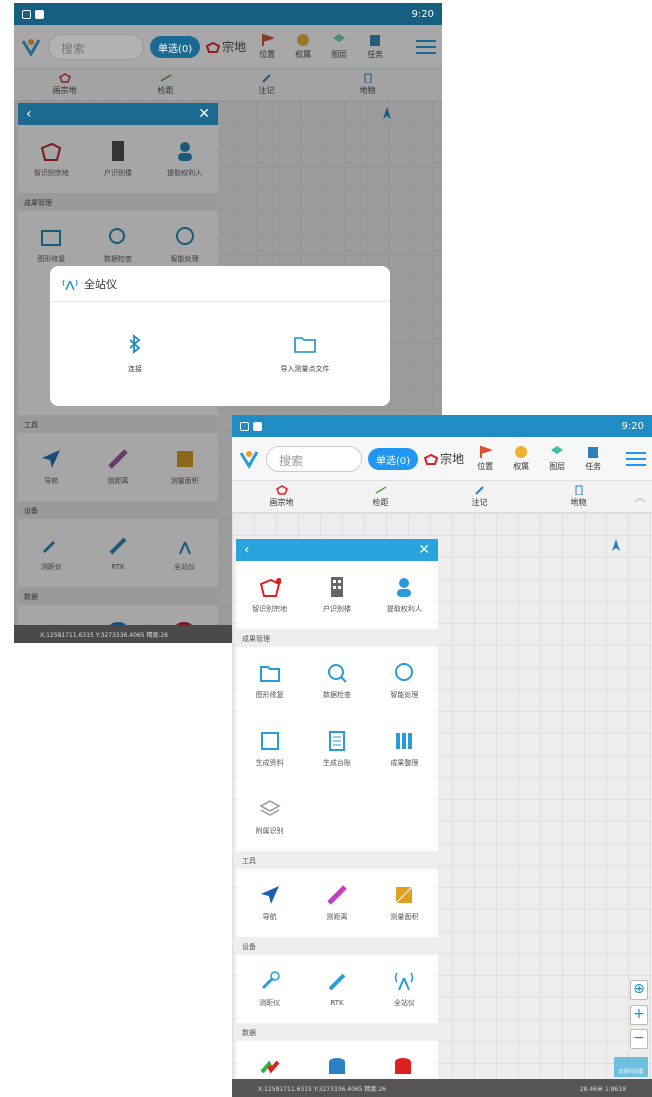  What do you see at coordinates (578, 490) in the screenshot?
I see `building-icon` at bounding box center [578, 490].